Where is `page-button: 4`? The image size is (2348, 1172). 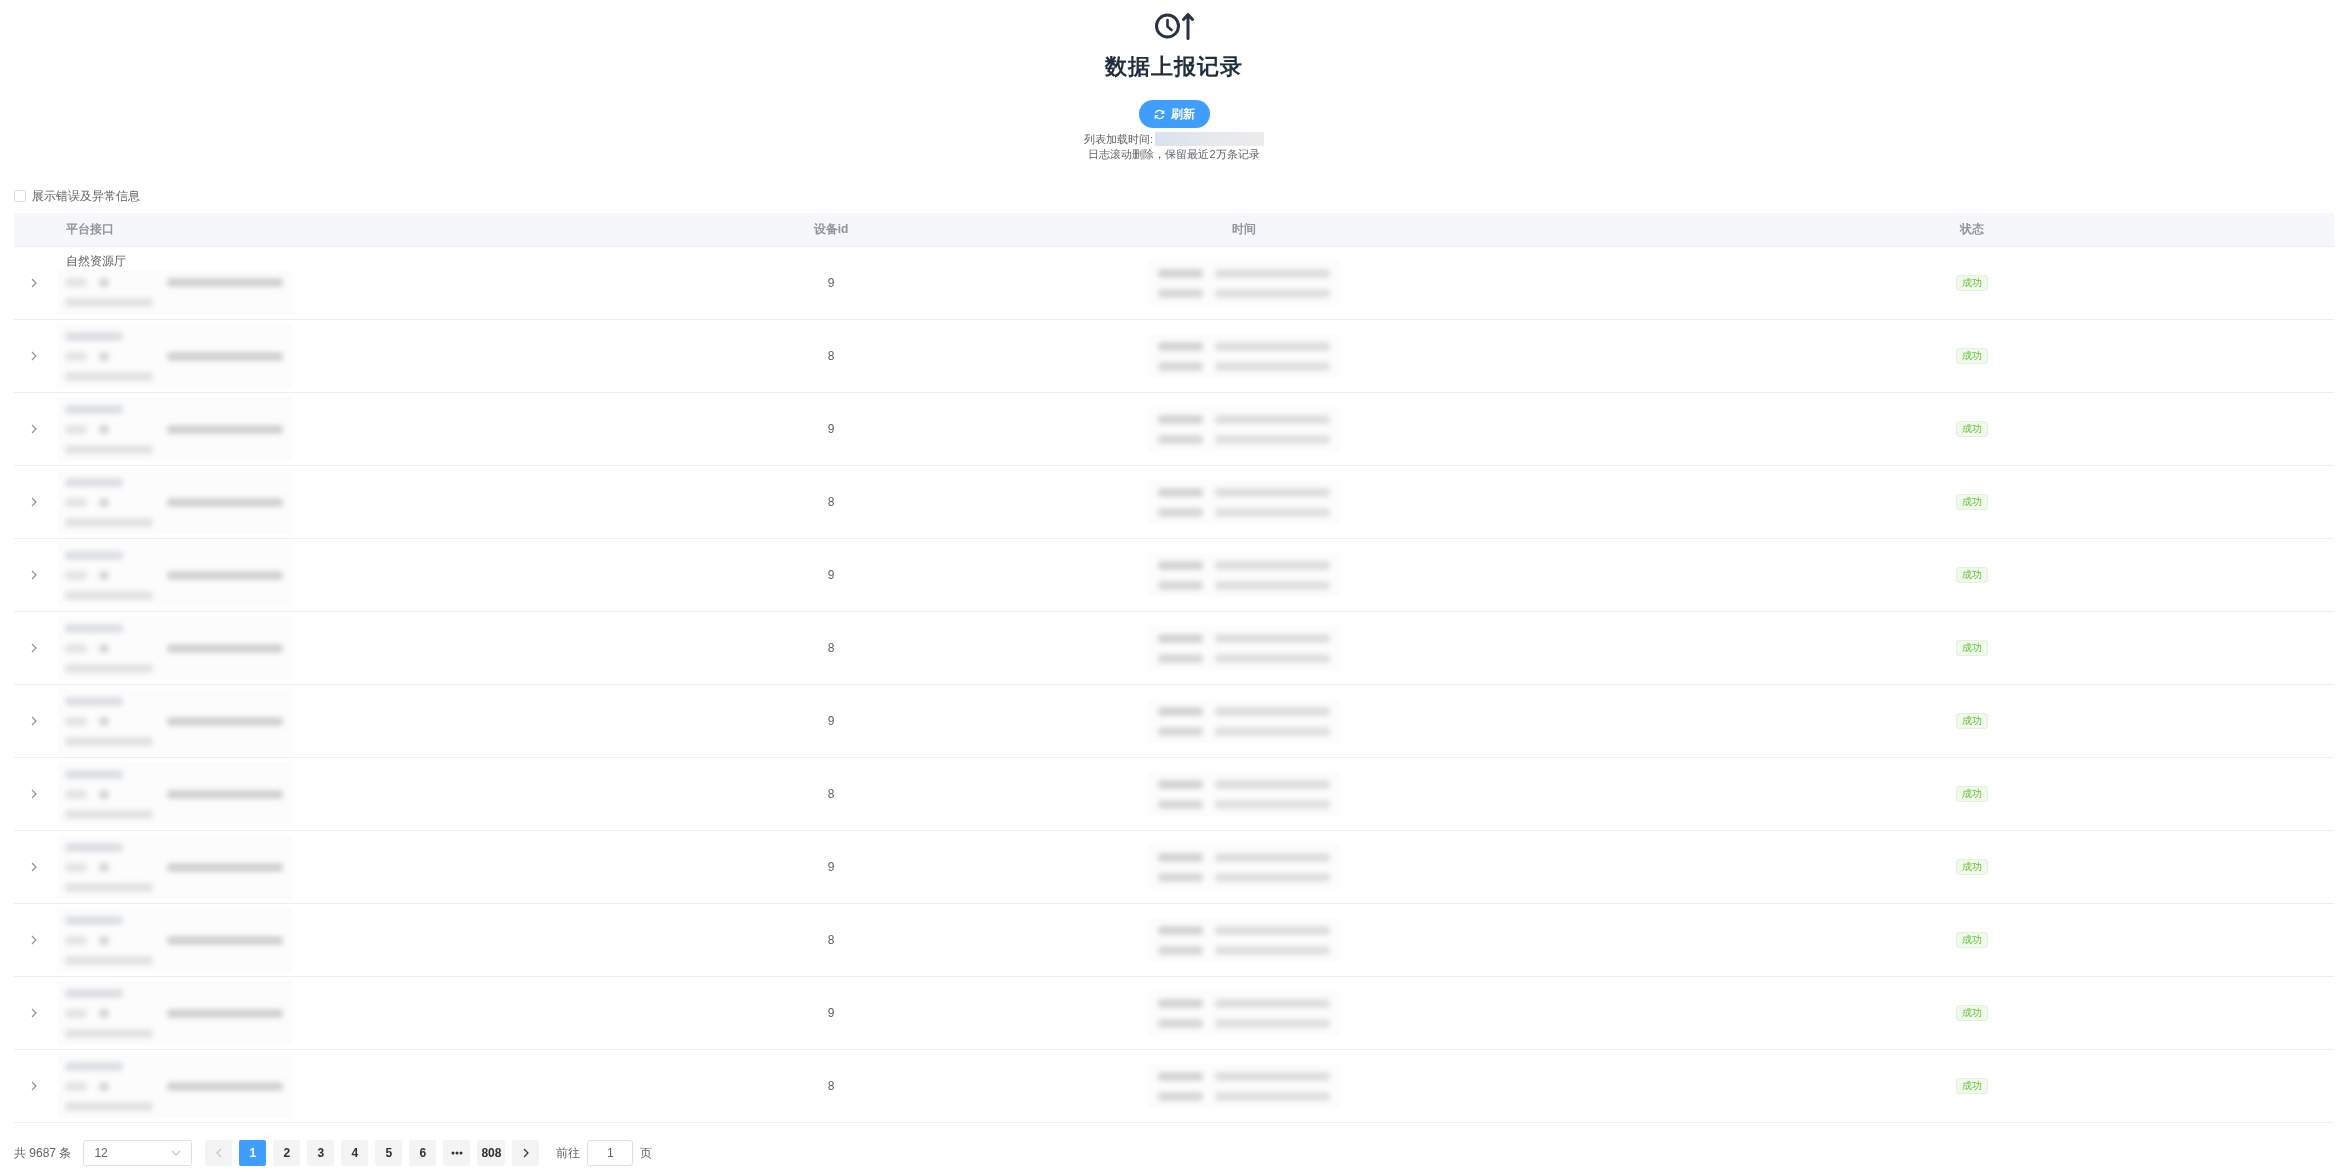
page-button: 4 is located at coordinates (355, 1153).